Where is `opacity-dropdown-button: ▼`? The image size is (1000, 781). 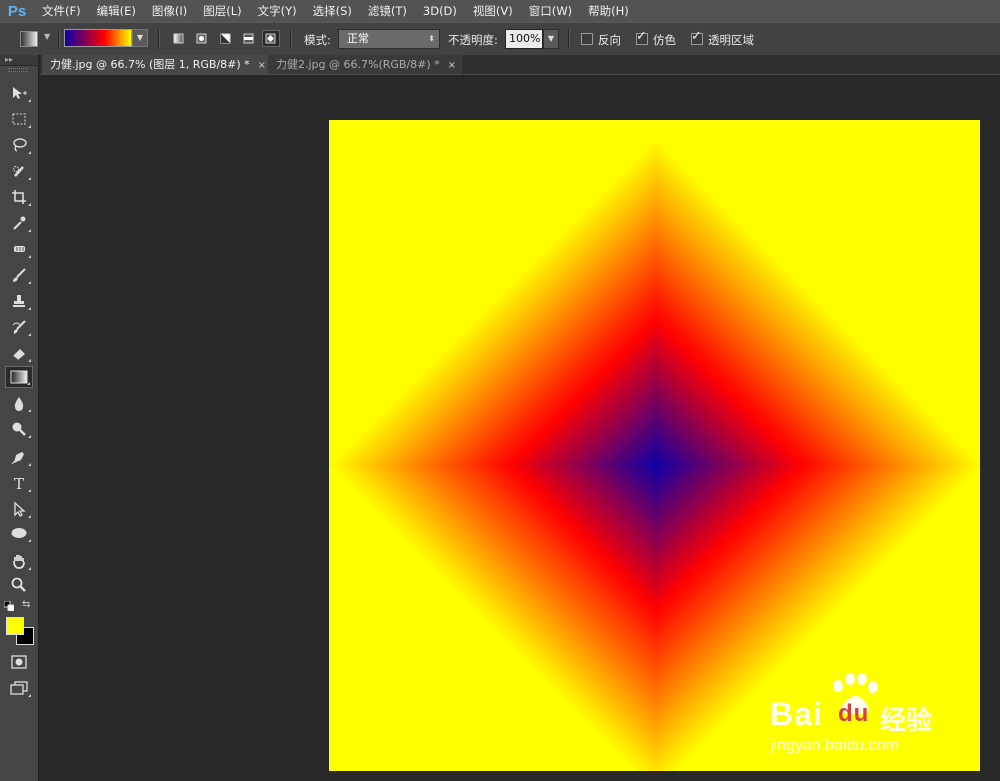 opacity-dropdown-button: ▼ is located at coordinates (551, 39).